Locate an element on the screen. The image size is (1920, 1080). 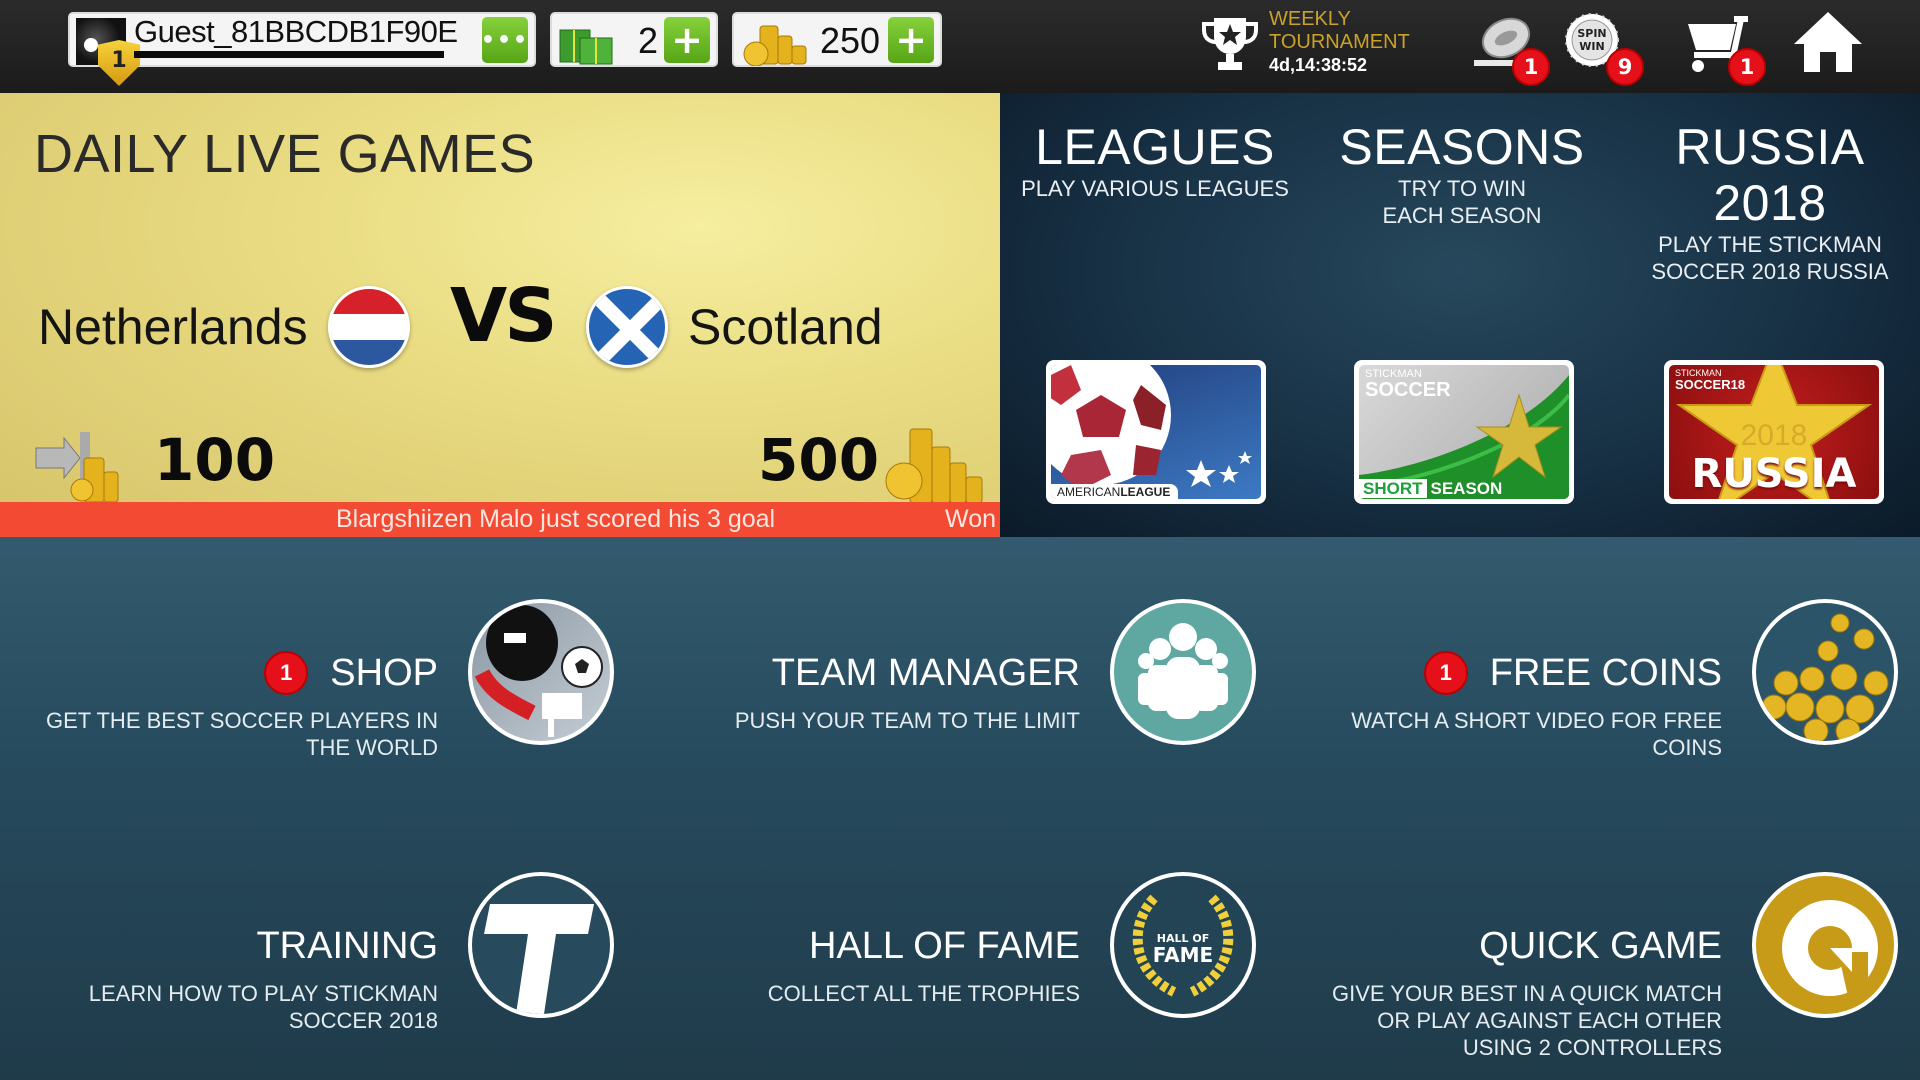
menu-subtitle: GET THE BEST SOCCER PLAYERS IN THE WORLD is located at coordinates (241, 734).